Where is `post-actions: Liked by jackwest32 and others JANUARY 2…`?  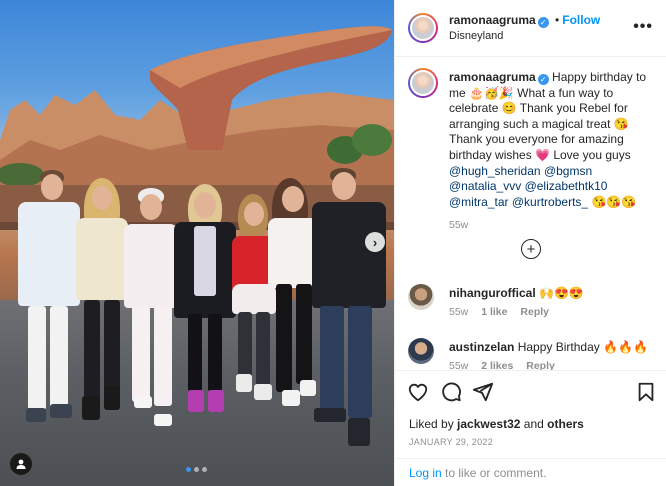
post-actions: Liked by jackwest32 and others JANUARY 2… is located at coordinates (530, 413).